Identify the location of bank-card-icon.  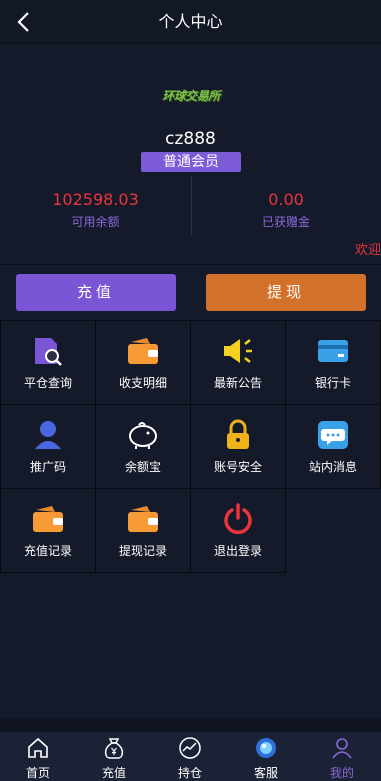
(333, 351).